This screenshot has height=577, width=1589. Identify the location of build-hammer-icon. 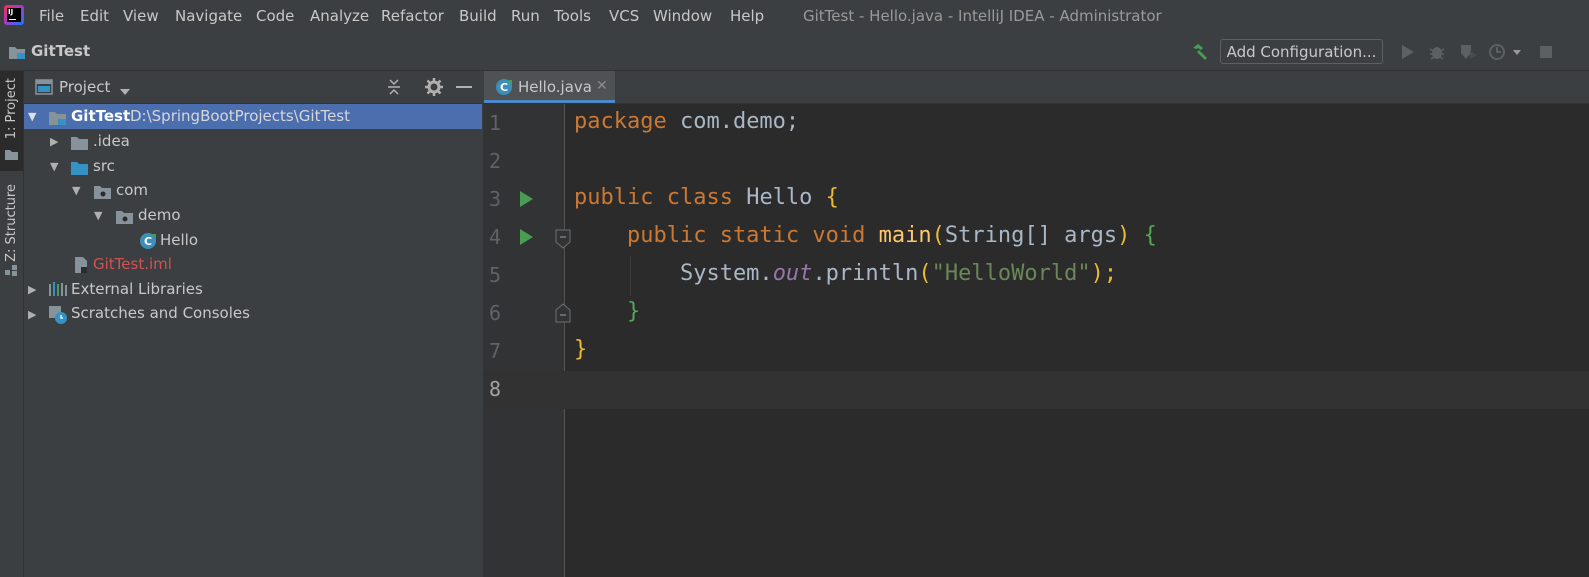
(1200, 54).